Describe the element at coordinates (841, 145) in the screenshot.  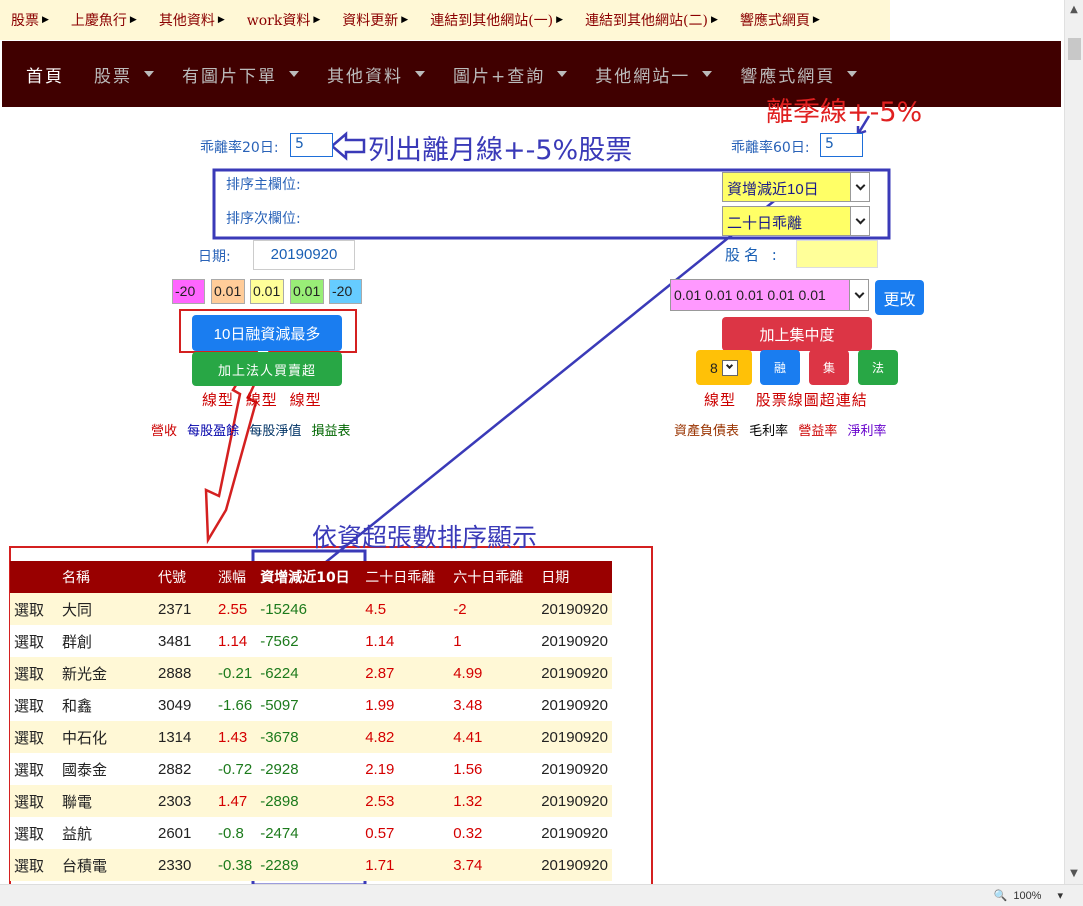
I see `ratio60-input: 5` at that location.